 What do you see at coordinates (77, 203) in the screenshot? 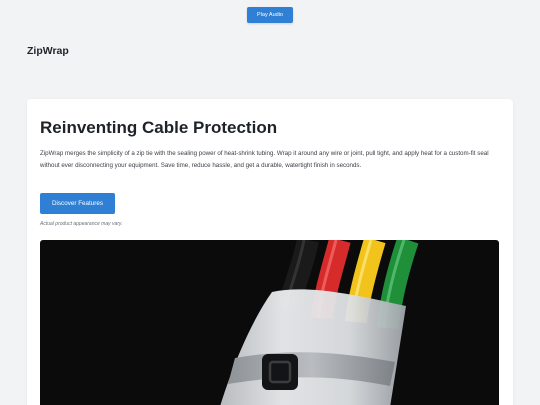
I see `discover-features-button: Discover Features` at bounding box center [77, 203].